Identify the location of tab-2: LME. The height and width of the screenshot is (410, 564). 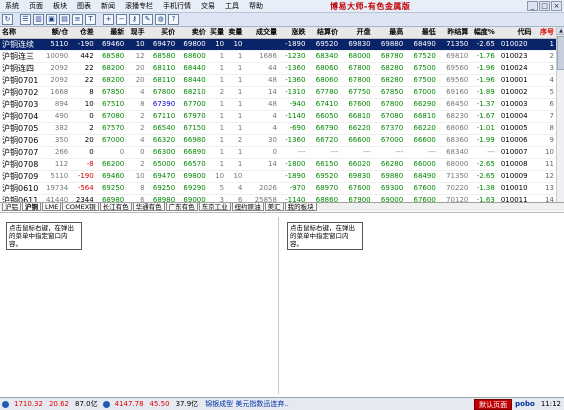
(52, 207).